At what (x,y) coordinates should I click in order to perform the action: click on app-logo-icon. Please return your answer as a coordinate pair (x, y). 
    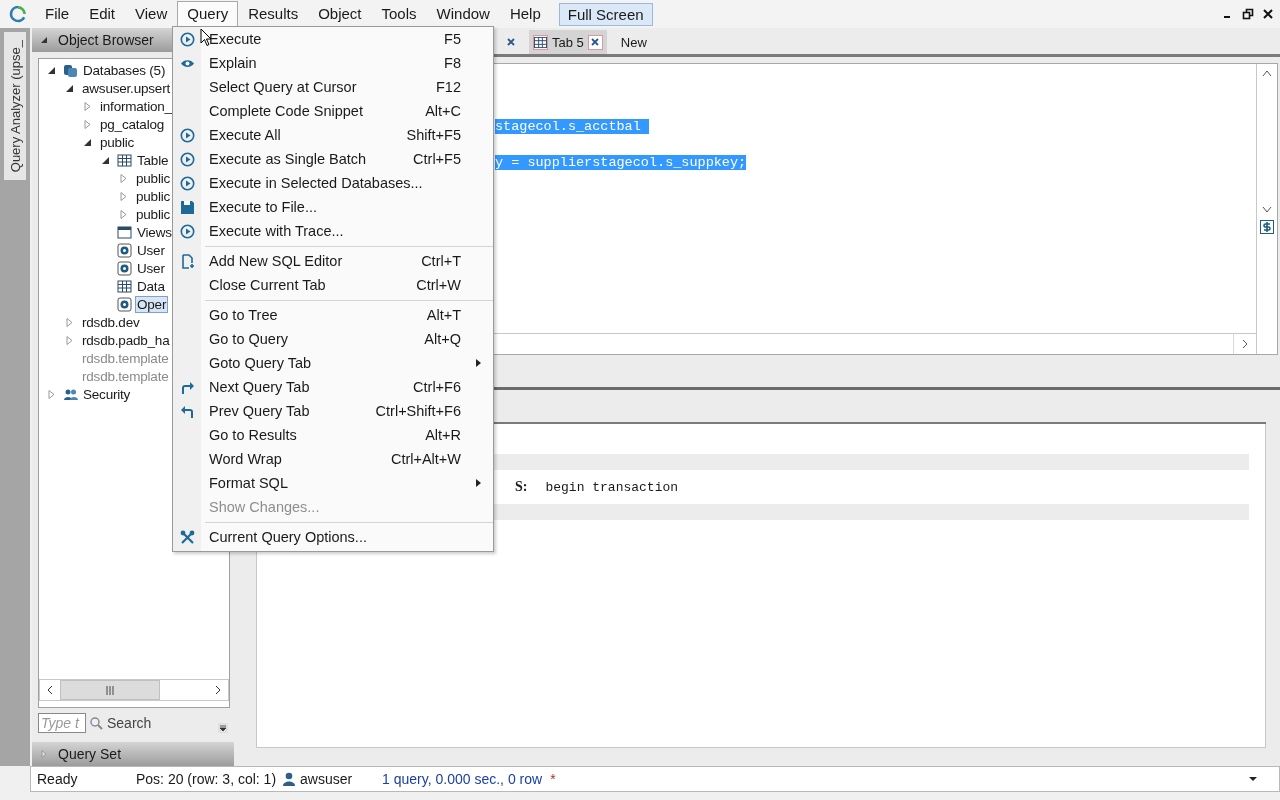
    Looking at the image, I should click on (18, 14).